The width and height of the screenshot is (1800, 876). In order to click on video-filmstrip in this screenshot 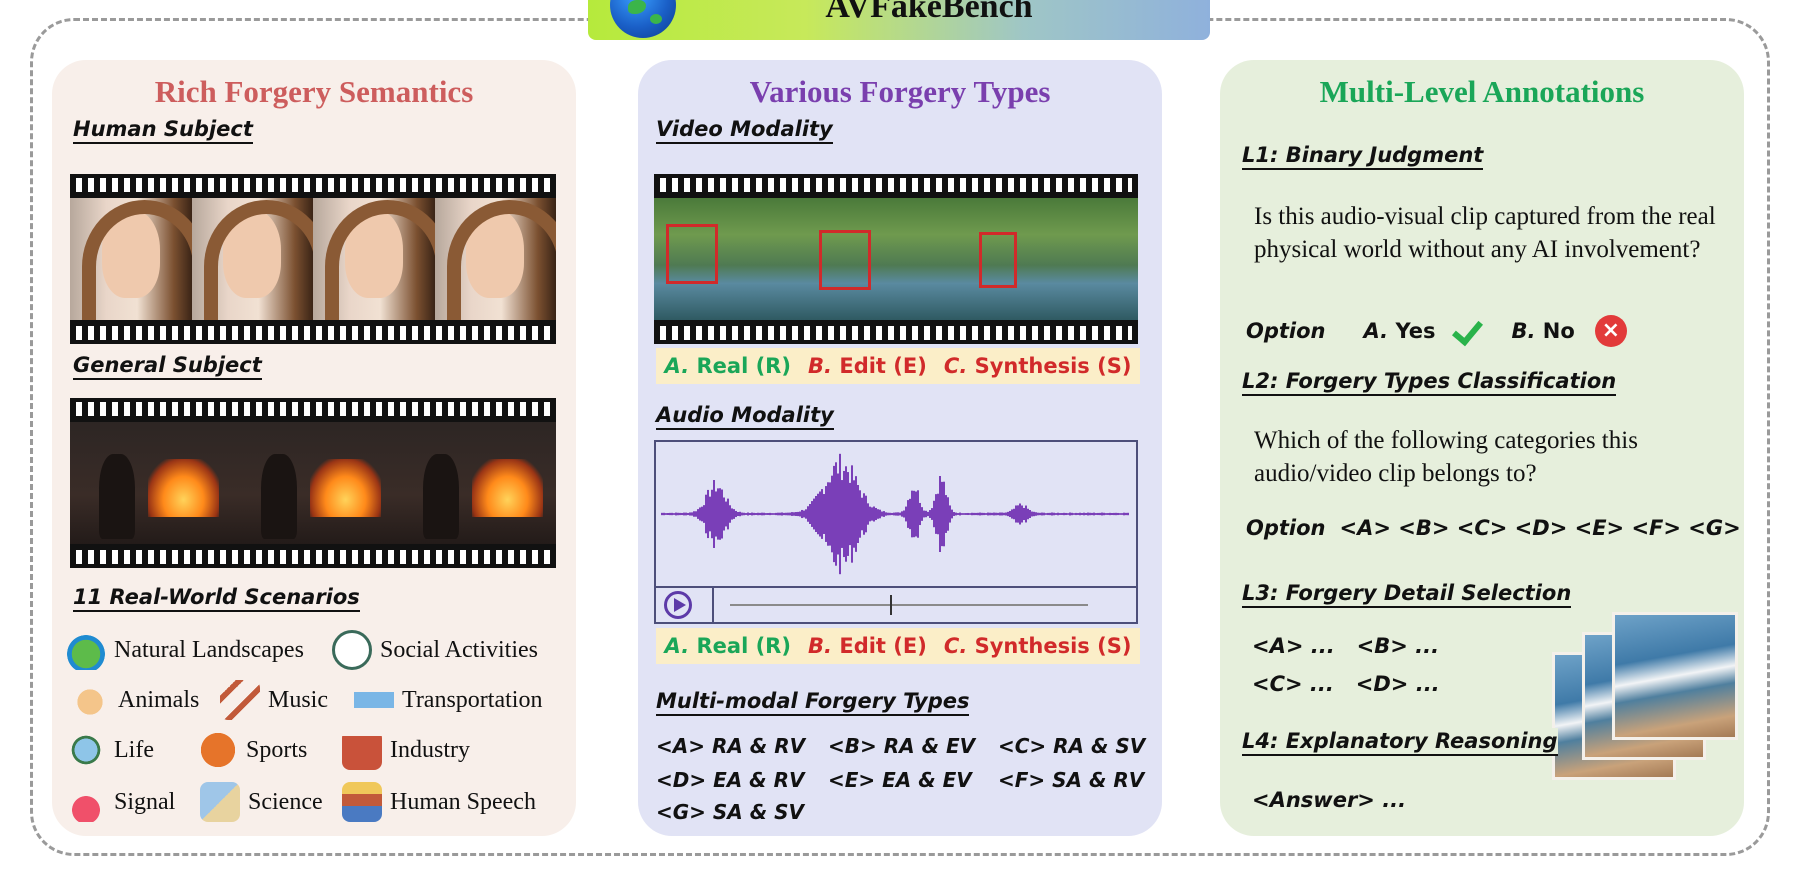, I will do `click(896, 259)`.